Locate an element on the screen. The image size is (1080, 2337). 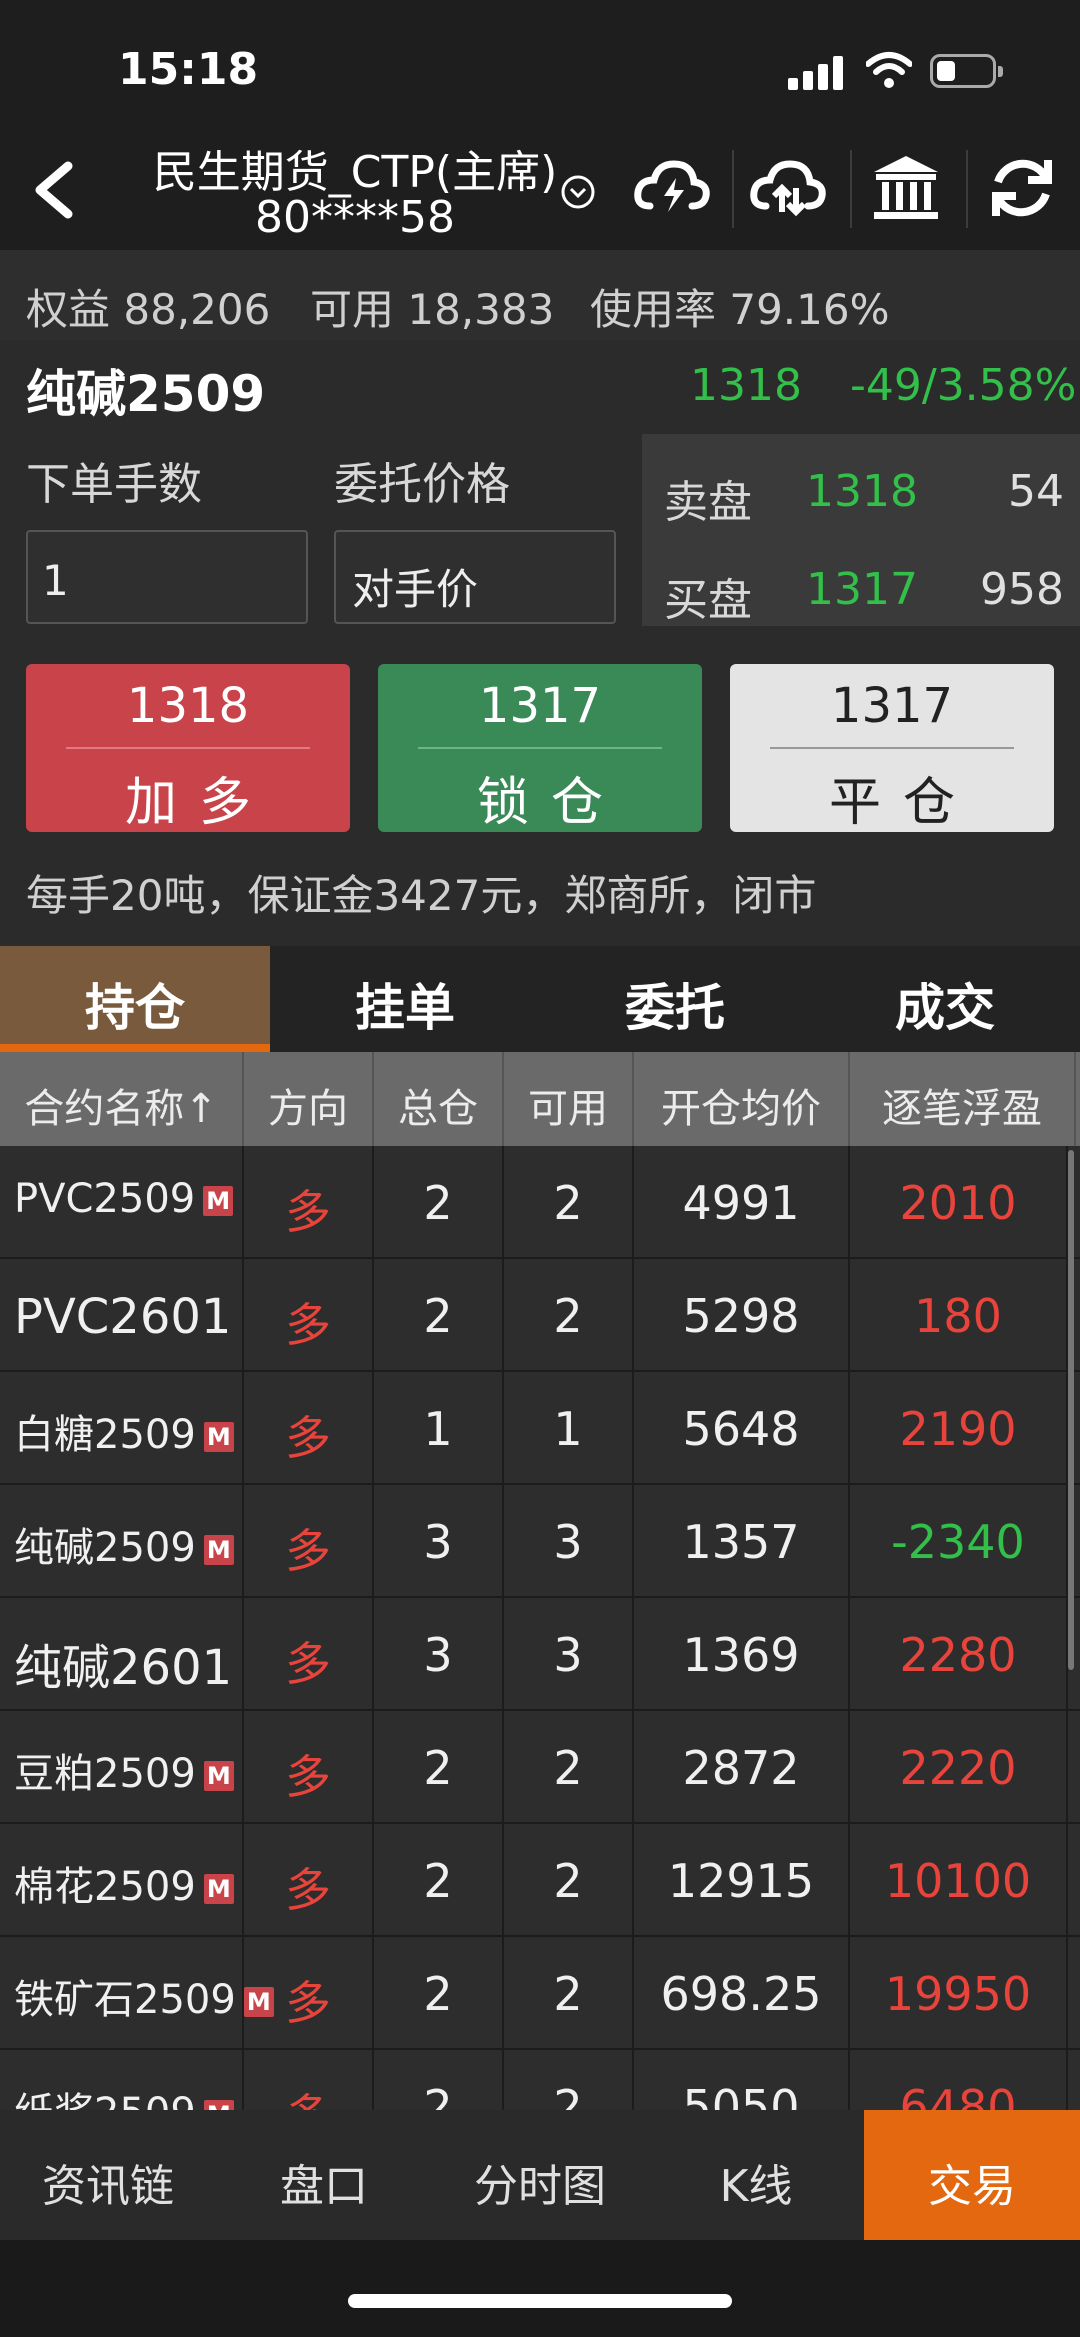
last-price: 1318 is located at coordinates (746, 385).